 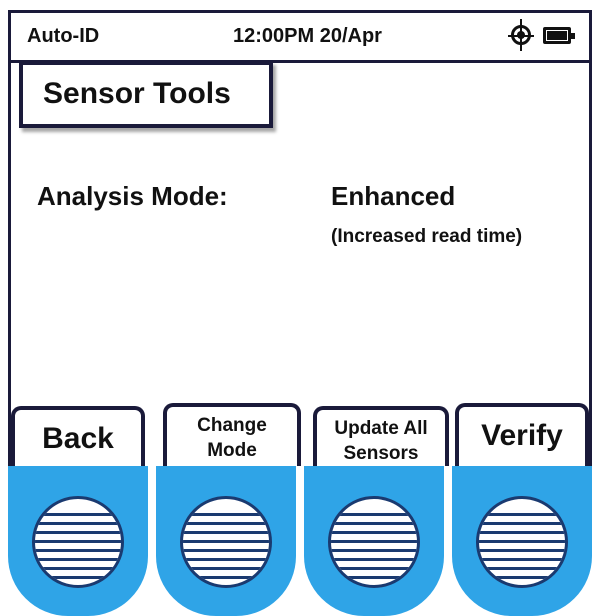 I want to click on update-all-sensors-softkey: Update All Sensors, so click(x=381, y=436).